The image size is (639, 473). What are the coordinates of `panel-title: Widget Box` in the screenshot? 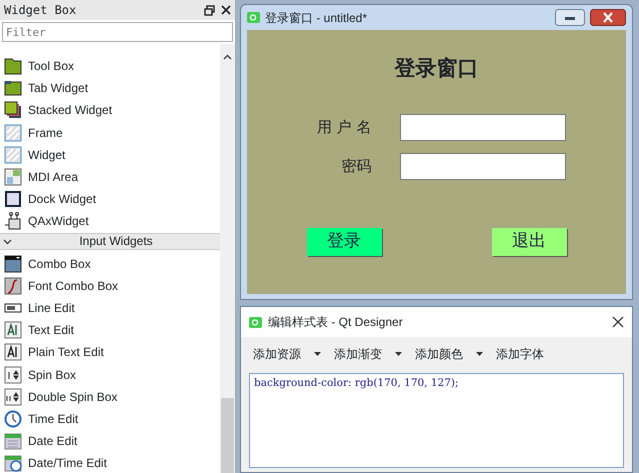 It's located at (41, 10).